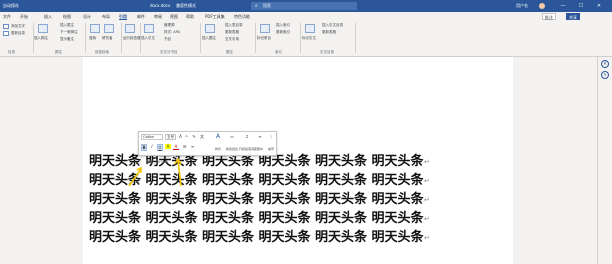 The width and height of the screenshot is (612, 264). What do you see at coordinates (180, 136) in the screenshot?
I see `grow-font-button: A` at bounding box center [180, 136].